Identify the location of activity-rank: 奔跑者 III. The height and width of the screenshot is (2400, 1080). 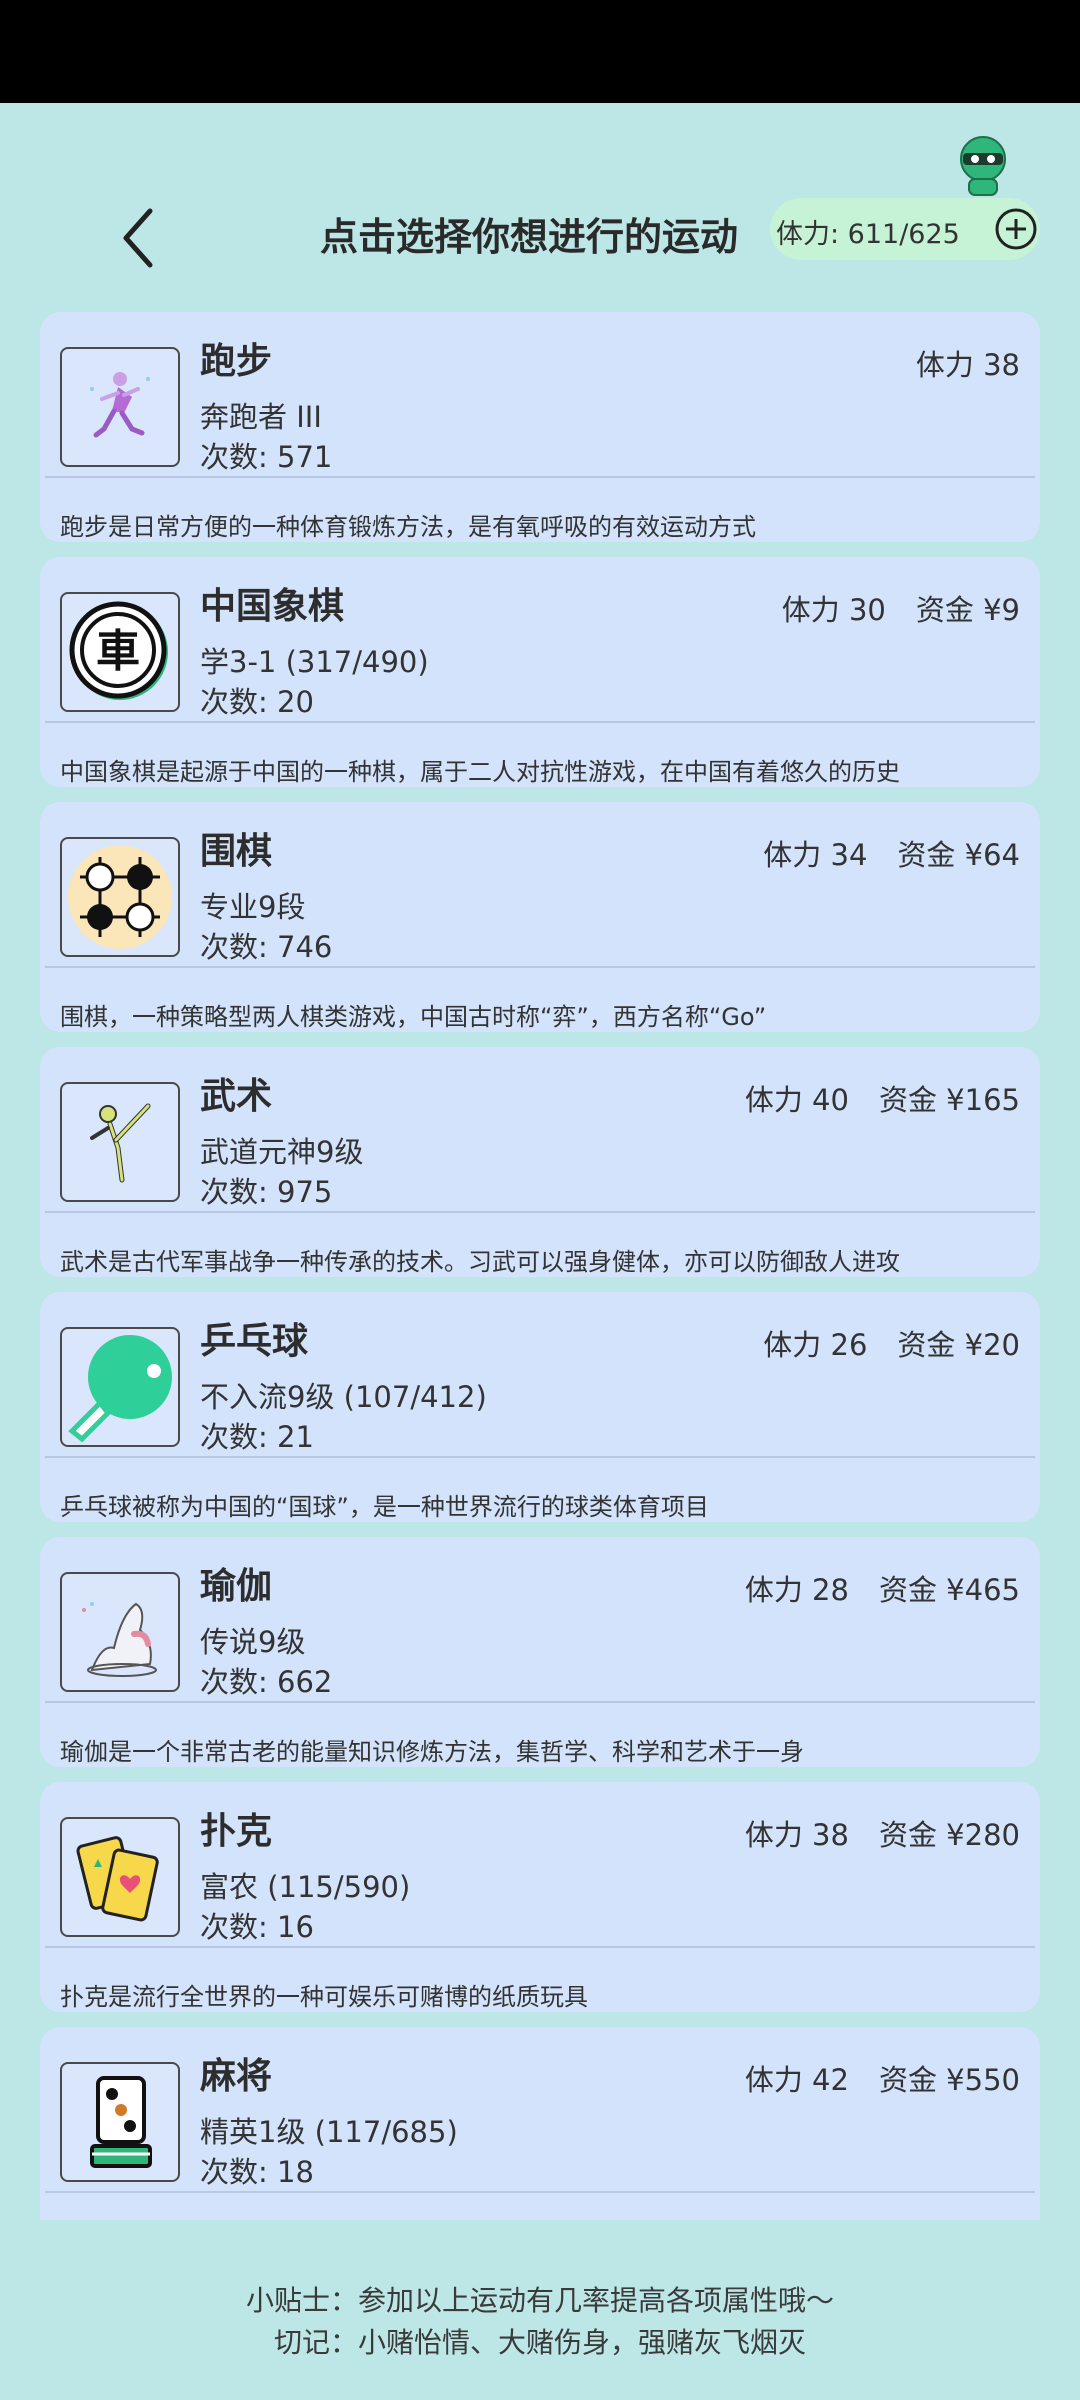
(261, 417).